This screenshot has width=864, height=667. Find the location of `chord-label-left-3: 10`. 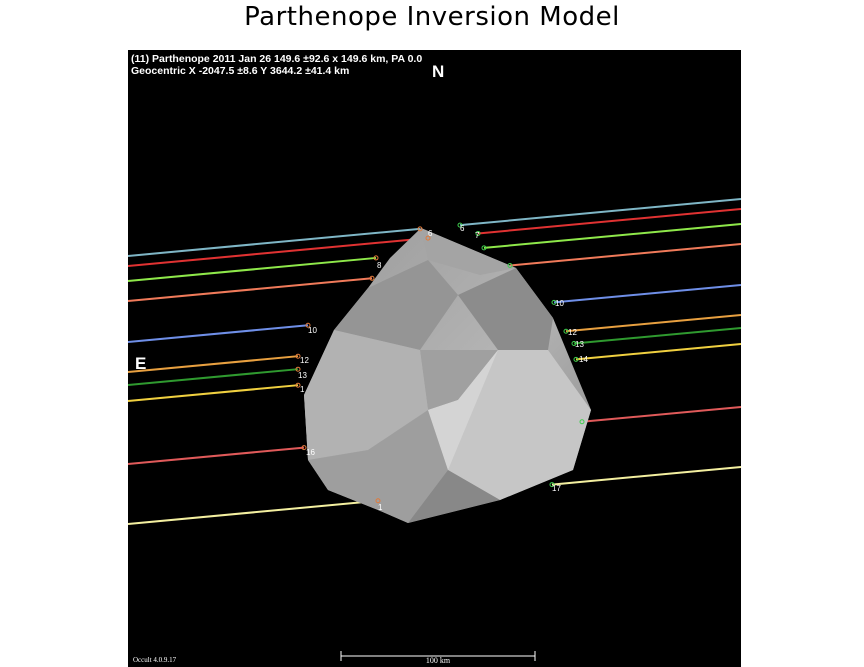

chord-label-left-3: 10 is located at coordinates (312, 330).